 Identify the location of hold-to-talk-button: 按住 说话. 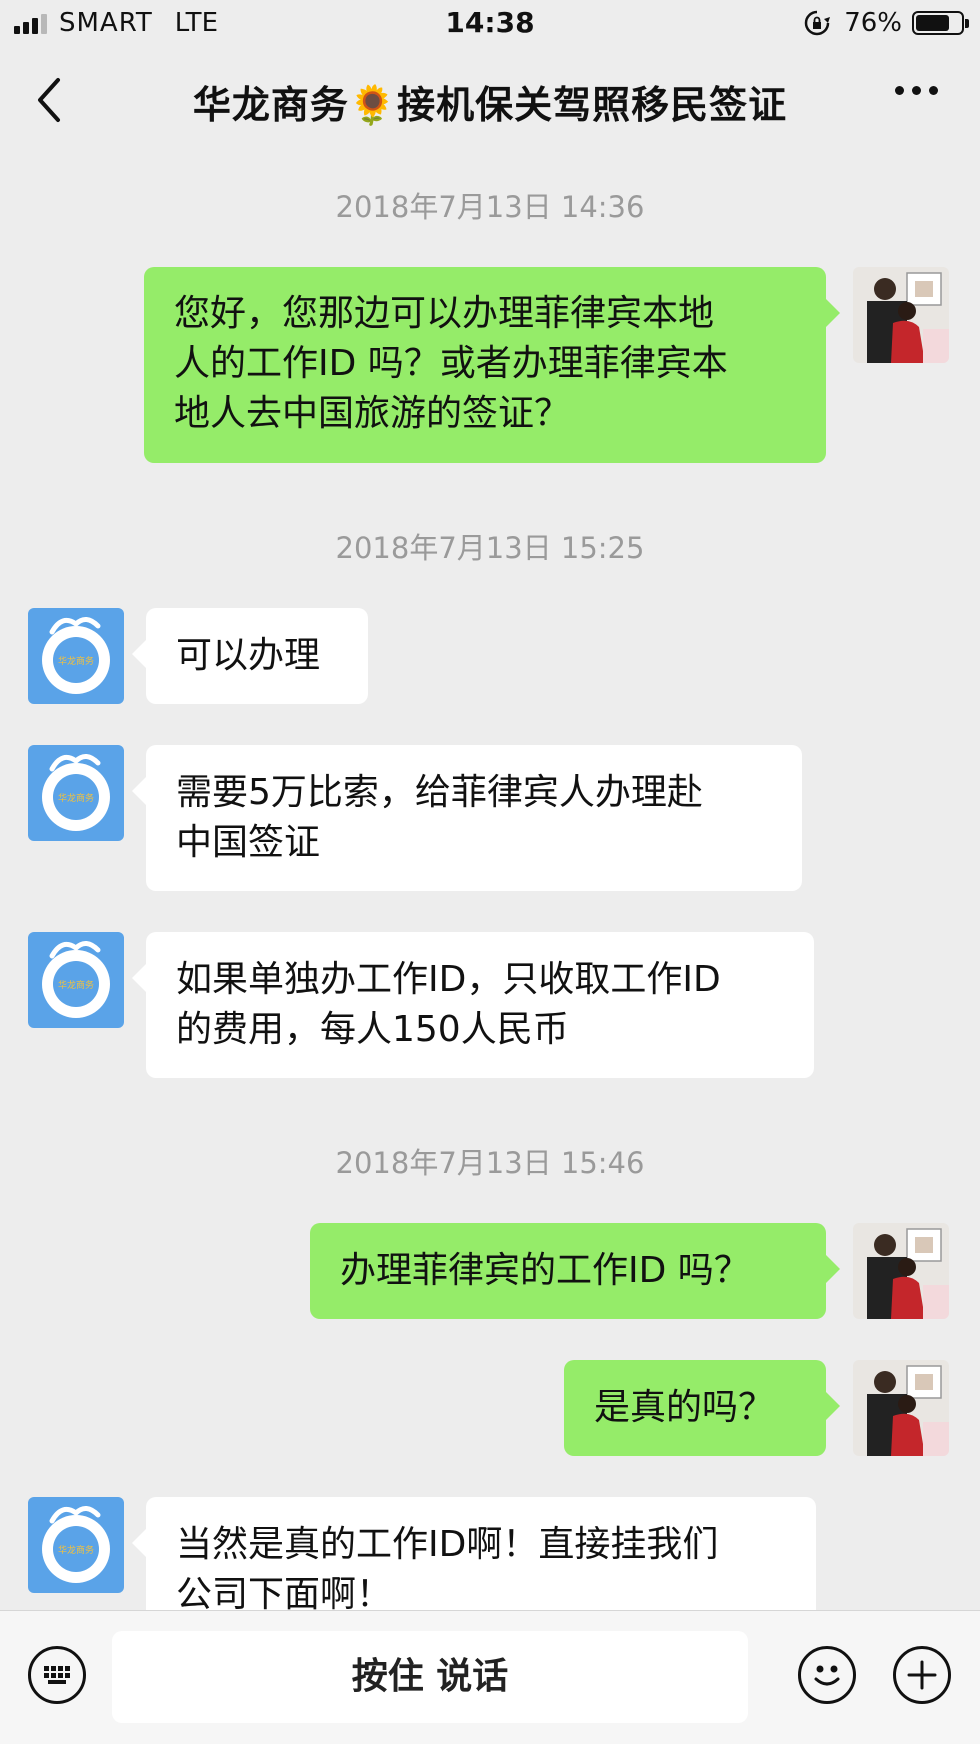
(430, 1677).